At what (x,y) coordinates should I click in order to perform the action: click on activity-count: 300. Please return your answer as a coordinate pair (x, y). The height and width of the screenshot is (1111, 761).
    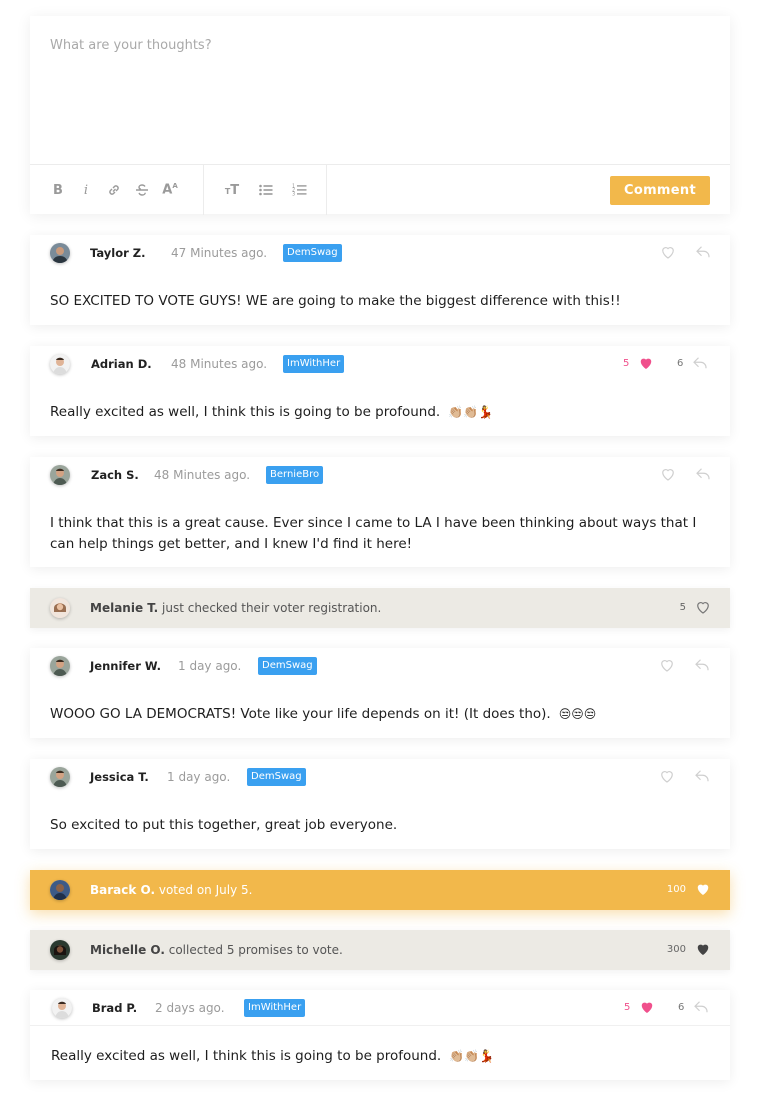
    Looking at the image, I should click on (676, 949).